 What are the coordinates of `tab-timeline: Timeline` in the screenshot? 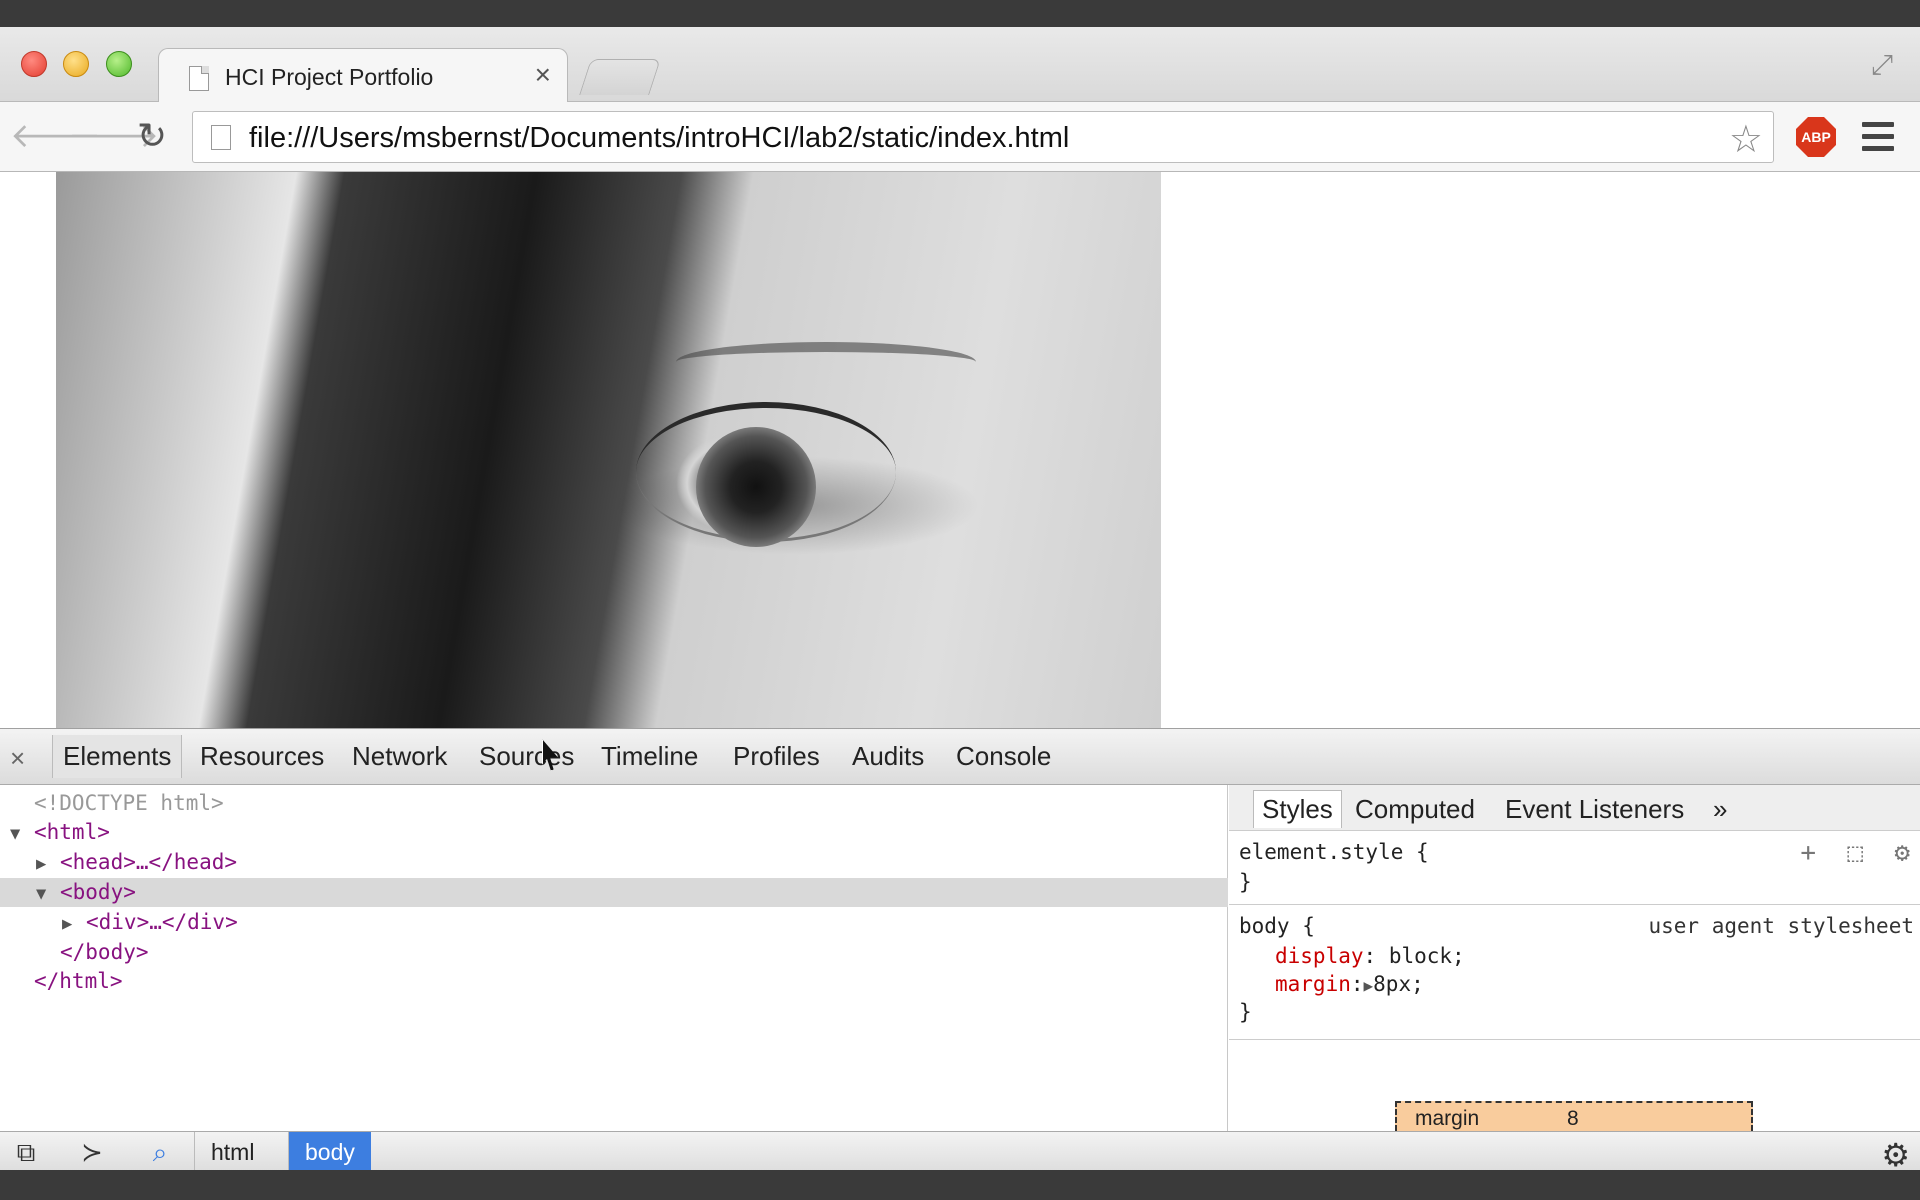 It's located at (649, 756).